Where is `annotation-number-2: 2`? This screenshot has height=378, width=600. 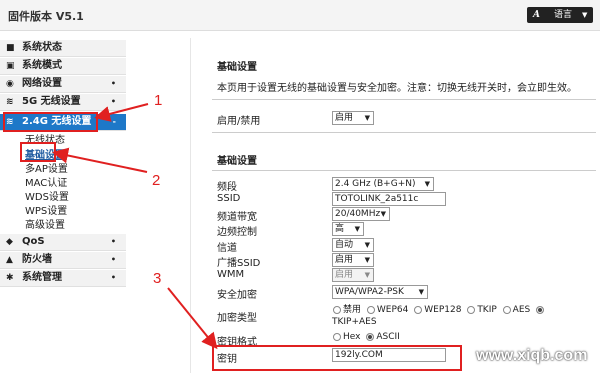 annotation-number-2: 2 is located at coordinates (156, 180).